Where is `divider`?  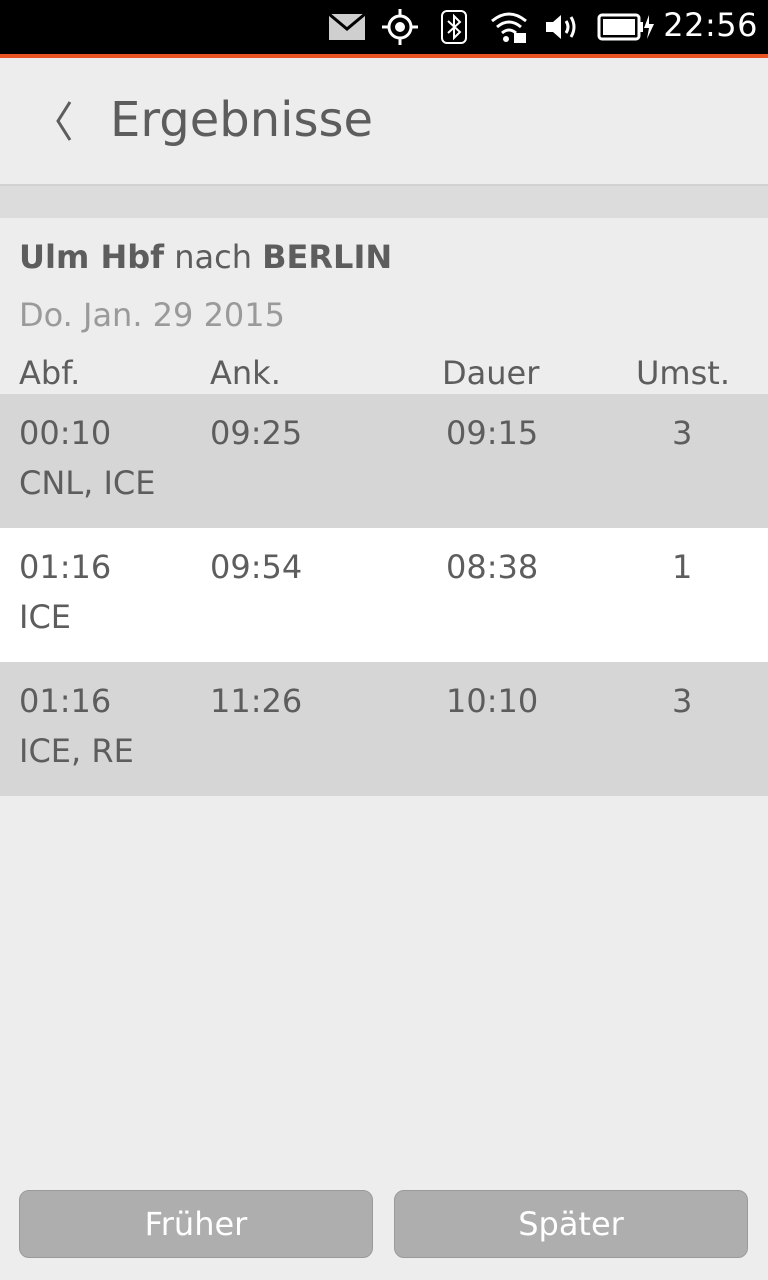
divider is located at coordinates (384, 202).